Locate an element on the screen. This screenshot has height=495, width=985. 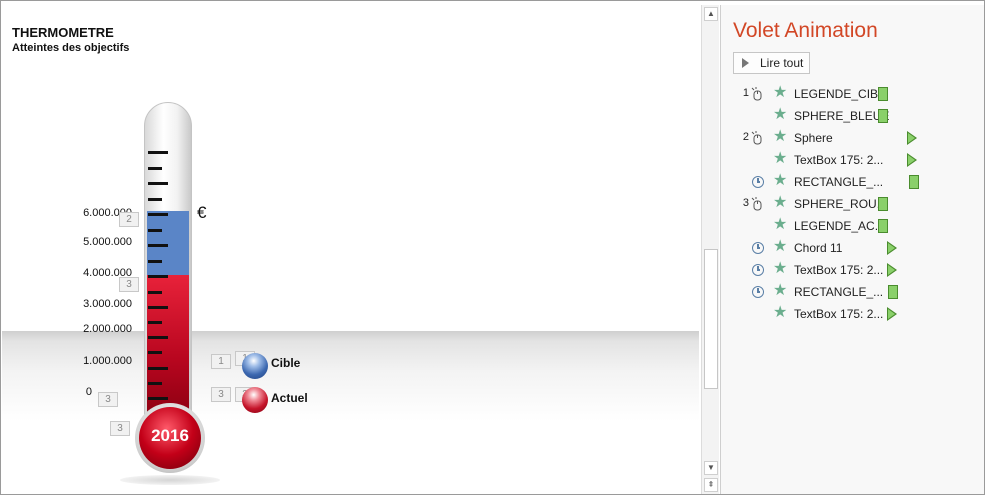
year-label: 2016 is located at coordinates (170, 436).